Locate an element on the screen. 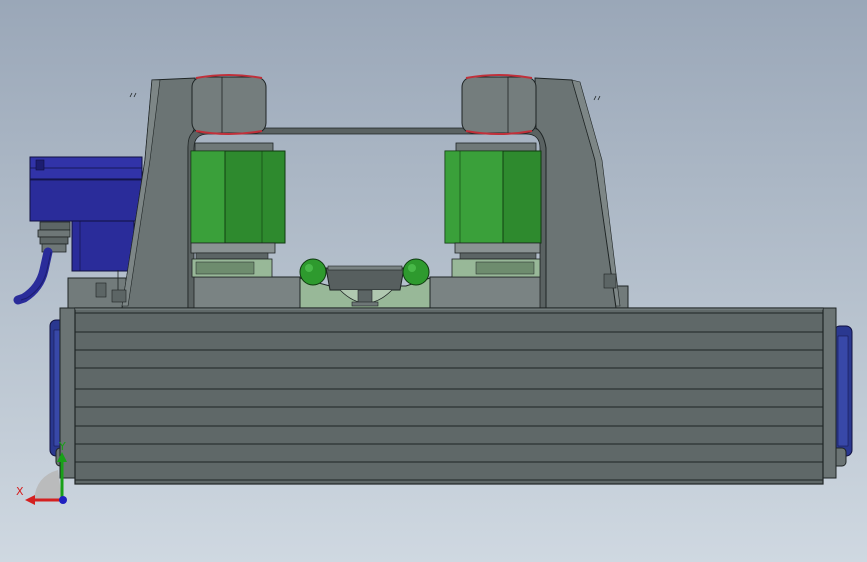  right-column is located at coordinates (577, 193).